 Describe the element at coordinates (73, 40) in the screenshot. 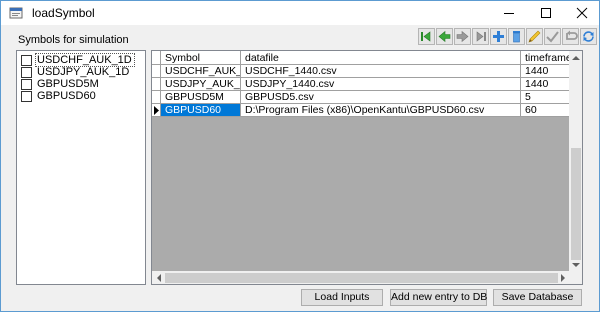

I see `symbols-label: Symbols for simulation` at that location.